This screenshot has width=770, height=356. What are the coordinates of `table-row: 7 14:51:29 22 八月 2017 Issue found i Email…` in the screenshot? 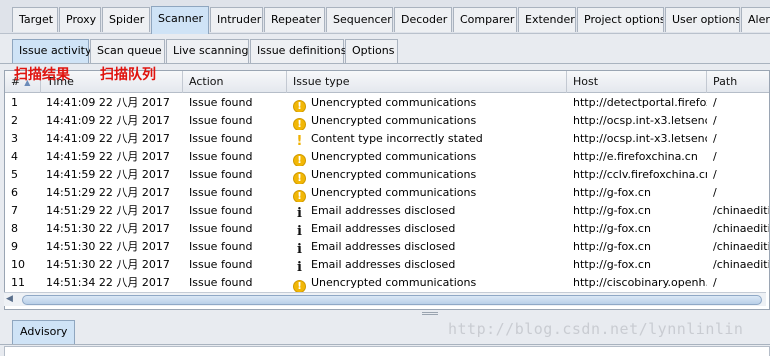 It's located at (387, 211).